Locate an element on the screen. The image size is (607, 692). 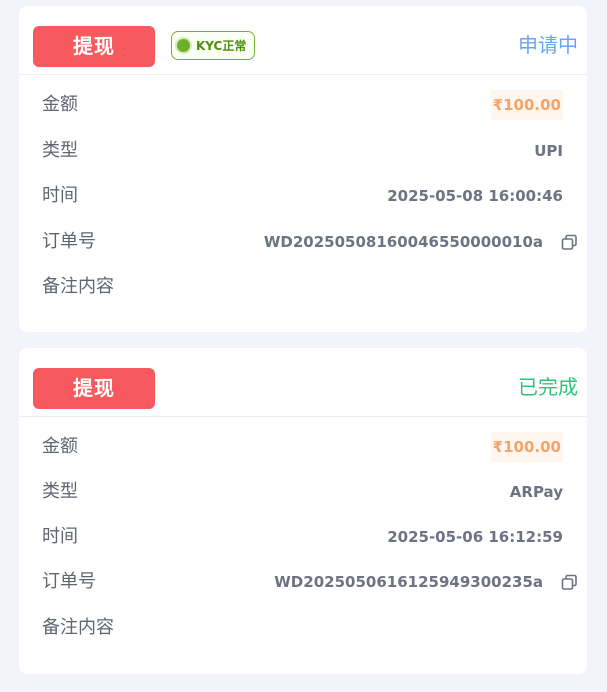
status-dot-icon is located at coordinates (183, 45).